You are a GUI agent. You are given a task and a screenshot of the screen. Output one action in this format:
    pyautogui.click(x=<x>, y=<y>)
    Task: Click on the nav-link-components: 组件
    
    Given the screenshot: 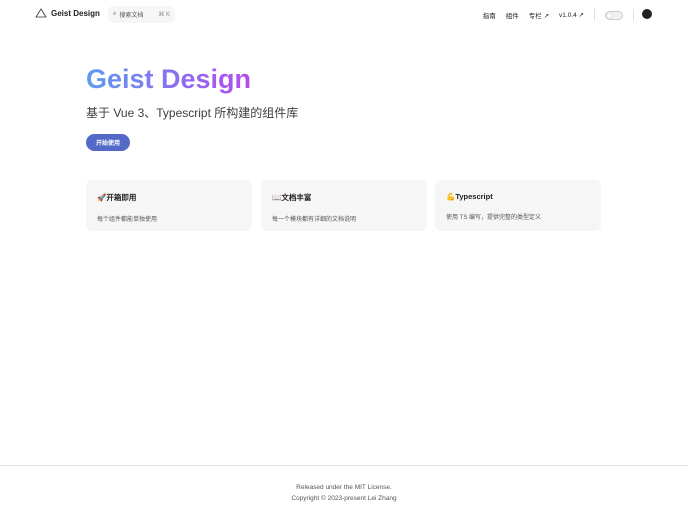 What is the action you would take?
    pyautogui.click(x=512, y=15)
    